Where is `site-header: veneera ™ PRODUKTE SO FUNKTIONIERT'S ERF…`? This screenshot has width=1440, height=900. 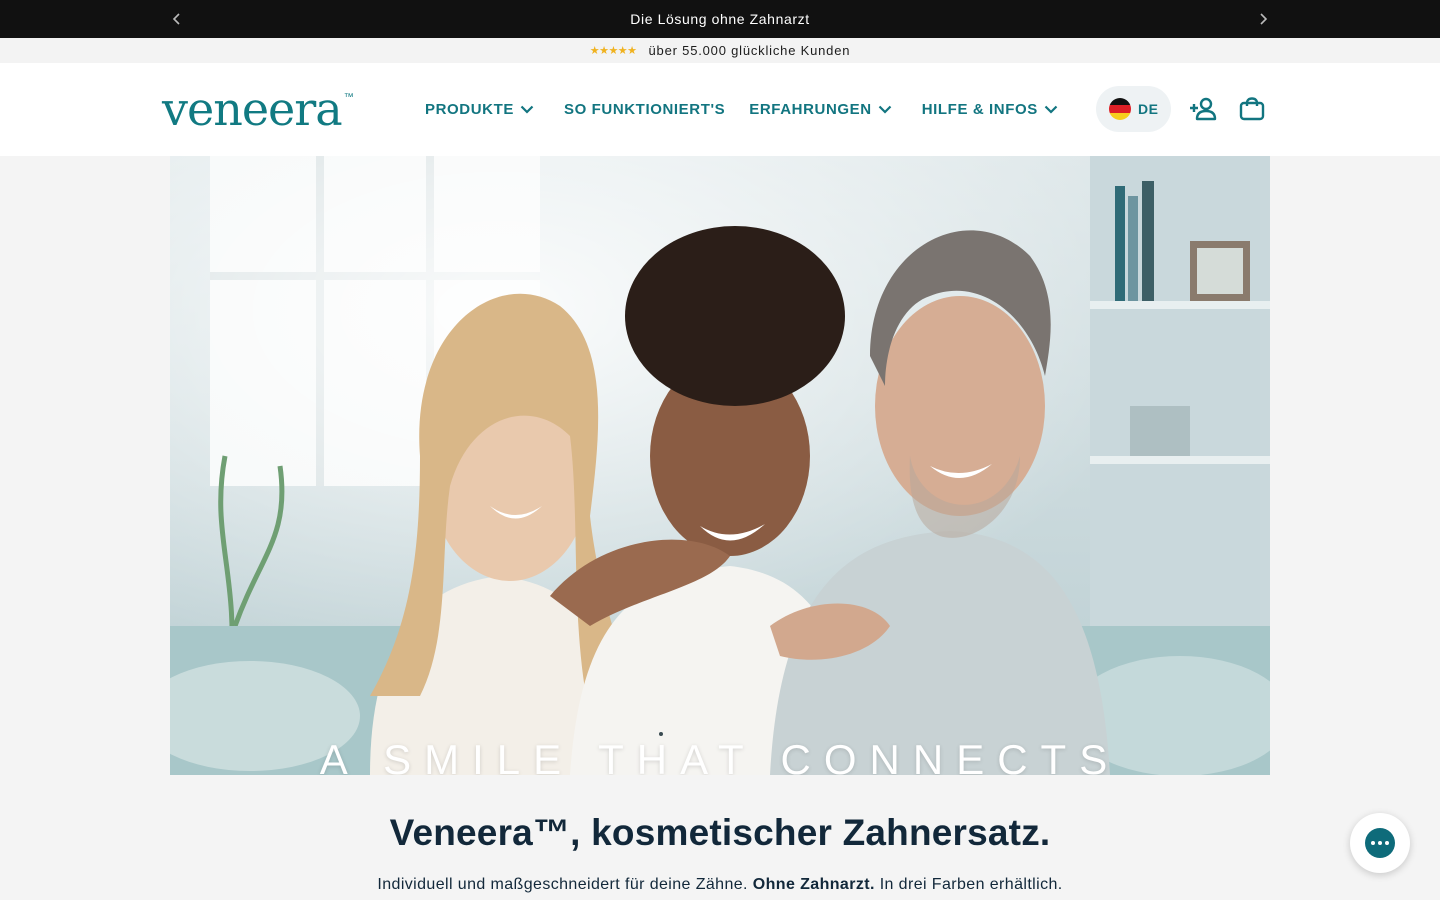 site-header: veneera ™ PRODUKTE SO FUNKTIONIERT'S ERF… is located at coordinates (720, 109).